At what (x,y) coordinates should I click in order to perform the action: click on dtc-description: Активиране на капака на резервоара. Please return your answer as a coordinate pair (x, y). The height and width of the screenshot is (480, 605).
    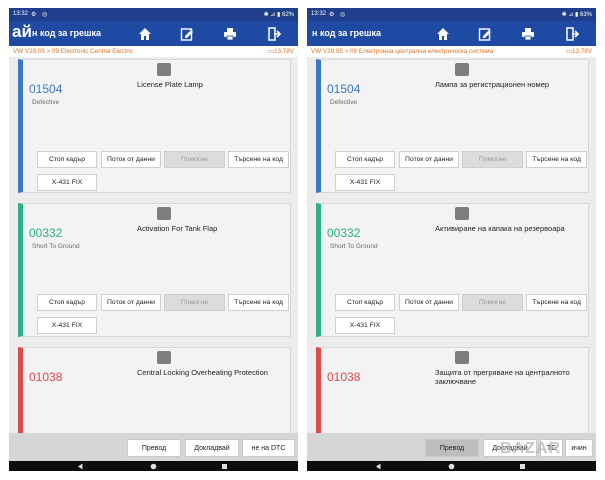
    Looking at the image, I should click on (500, 228).